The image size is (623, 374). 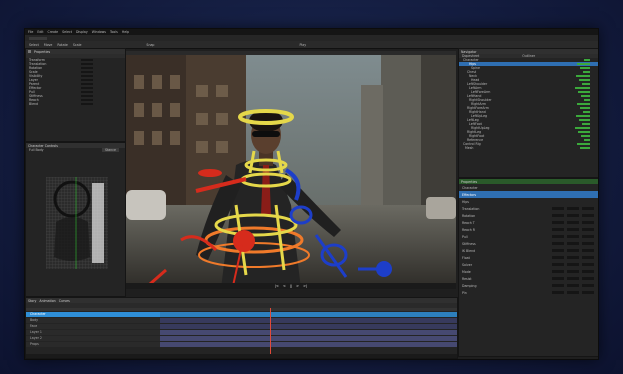 I want to click on timeline-track: Character, so click(x=241, y=314).